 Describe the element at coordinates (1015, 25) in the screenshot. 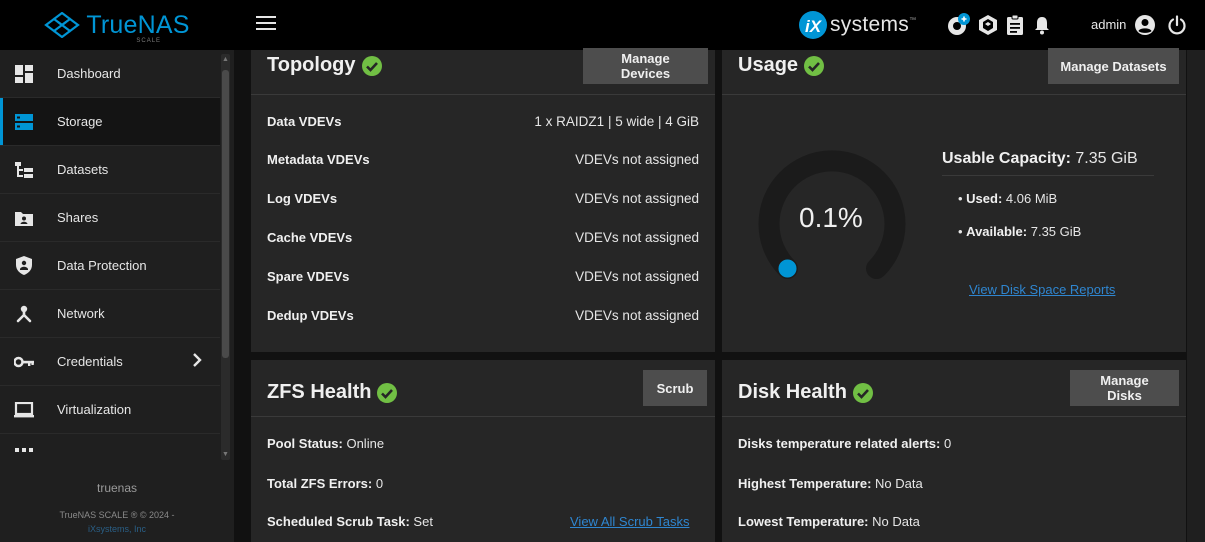

I see `jobs-clipboard-icon` at that location.